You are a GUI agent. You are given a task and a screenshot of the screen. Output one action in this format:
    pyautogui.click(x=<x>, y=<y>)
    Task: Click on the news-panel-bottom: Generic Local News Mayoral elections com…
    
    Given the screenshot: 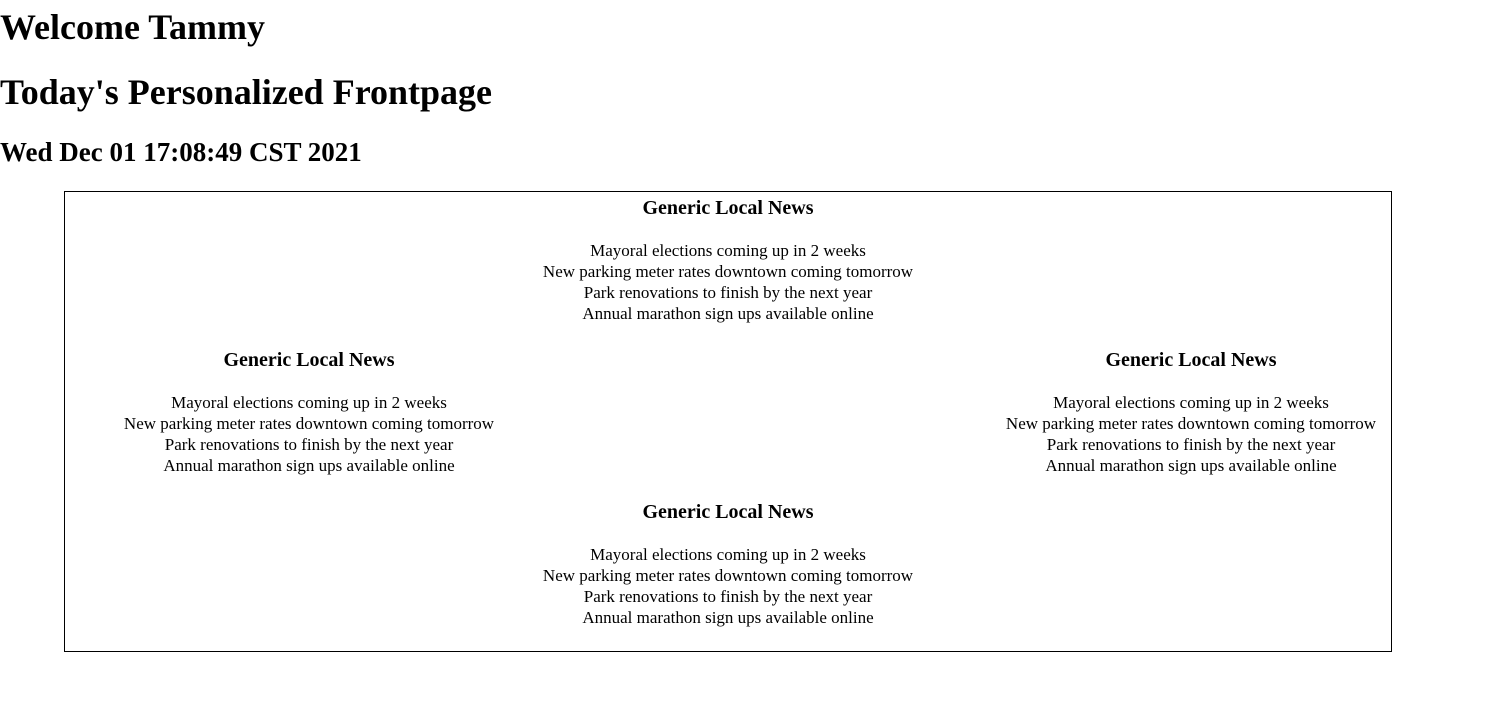 What is the action you would take?
    pyautogui.click(x=728, y=564)
    